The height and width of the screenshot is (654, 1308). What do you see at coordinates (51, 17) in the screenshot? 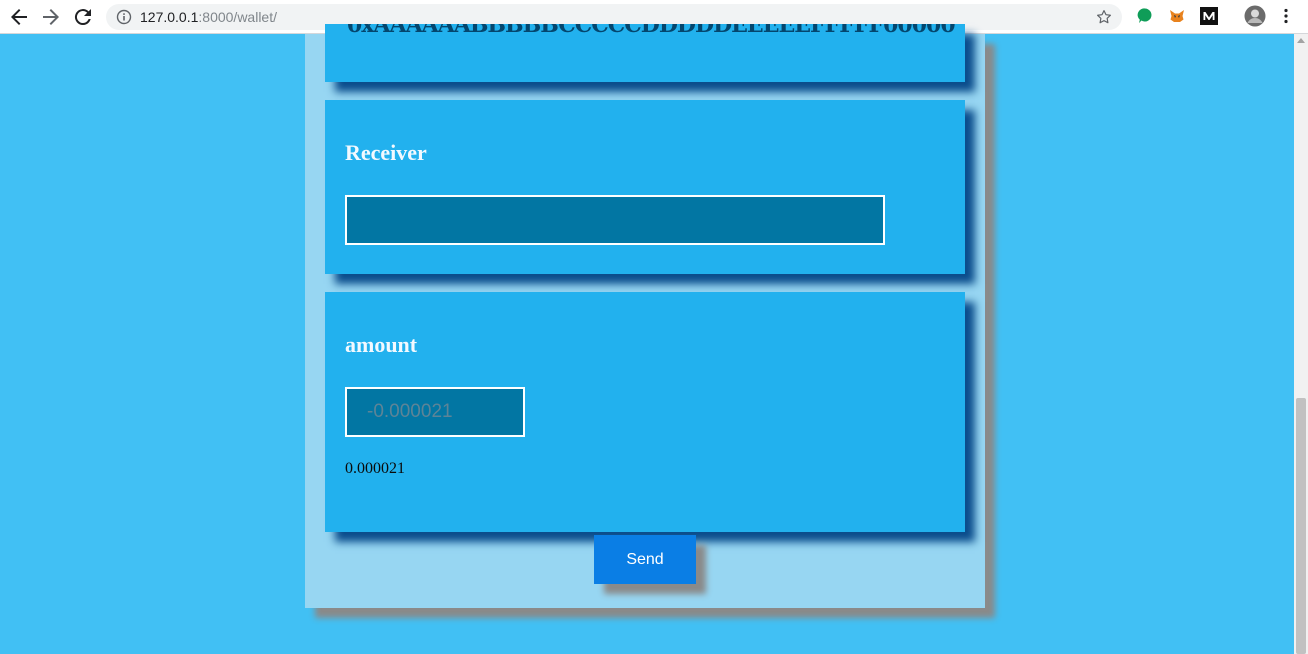
I see `forward-arrow-icon` at bounding box center [51, 17].